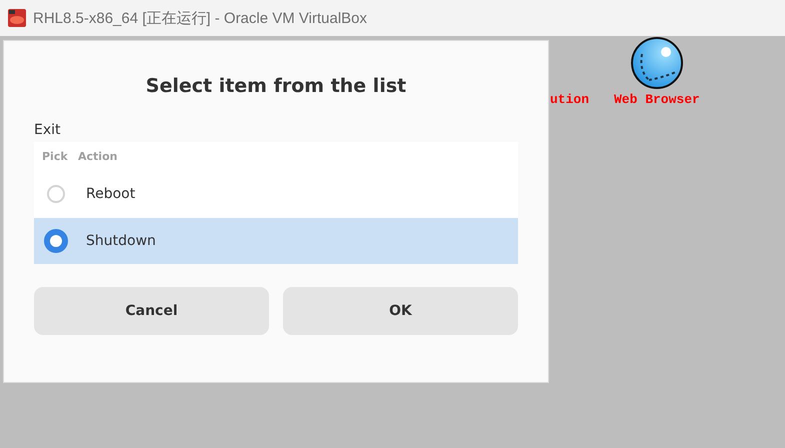 The image size is (785, 448). What do you see at coordinates (400, 311) in the screenshot?
I see `ok-button: OK` at bounding box center [400, 311].